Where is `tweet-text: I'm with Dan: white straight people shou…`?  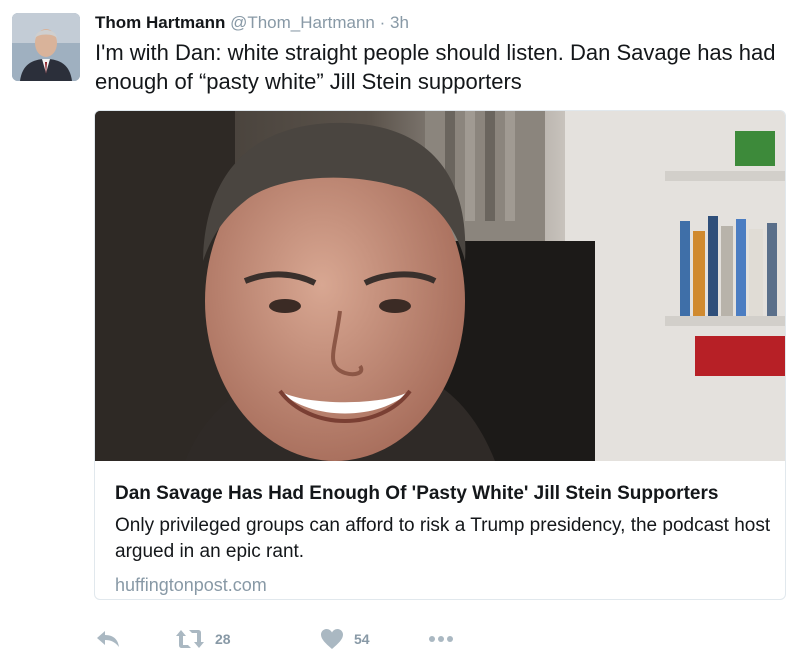 tweet-text: I'm with Dan: white straight people shou… is located at coordinates (435, 67).